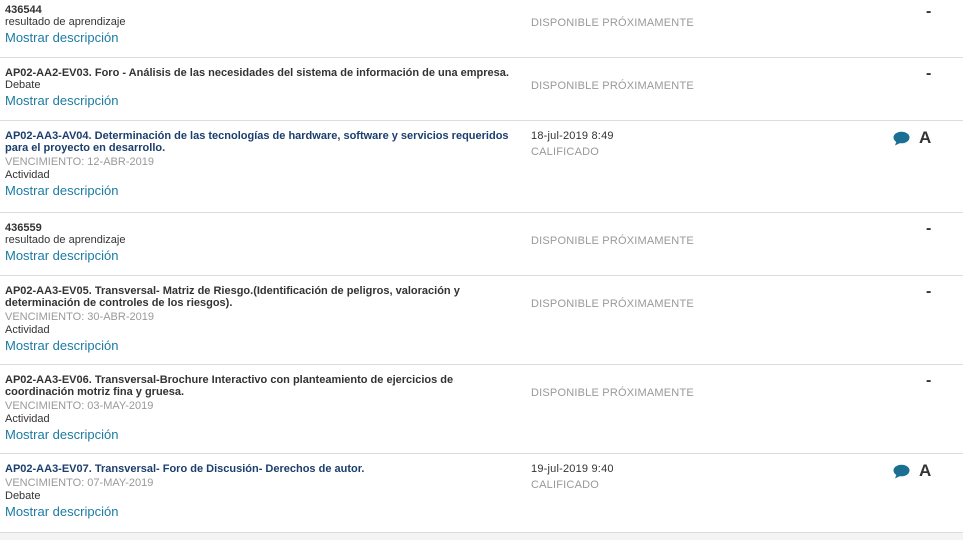  Describe the element at coordinates (572, 144) in the screenshot. I see `item-status-block: 18-jul-2019 8:49 CALIFICADO` at that location.